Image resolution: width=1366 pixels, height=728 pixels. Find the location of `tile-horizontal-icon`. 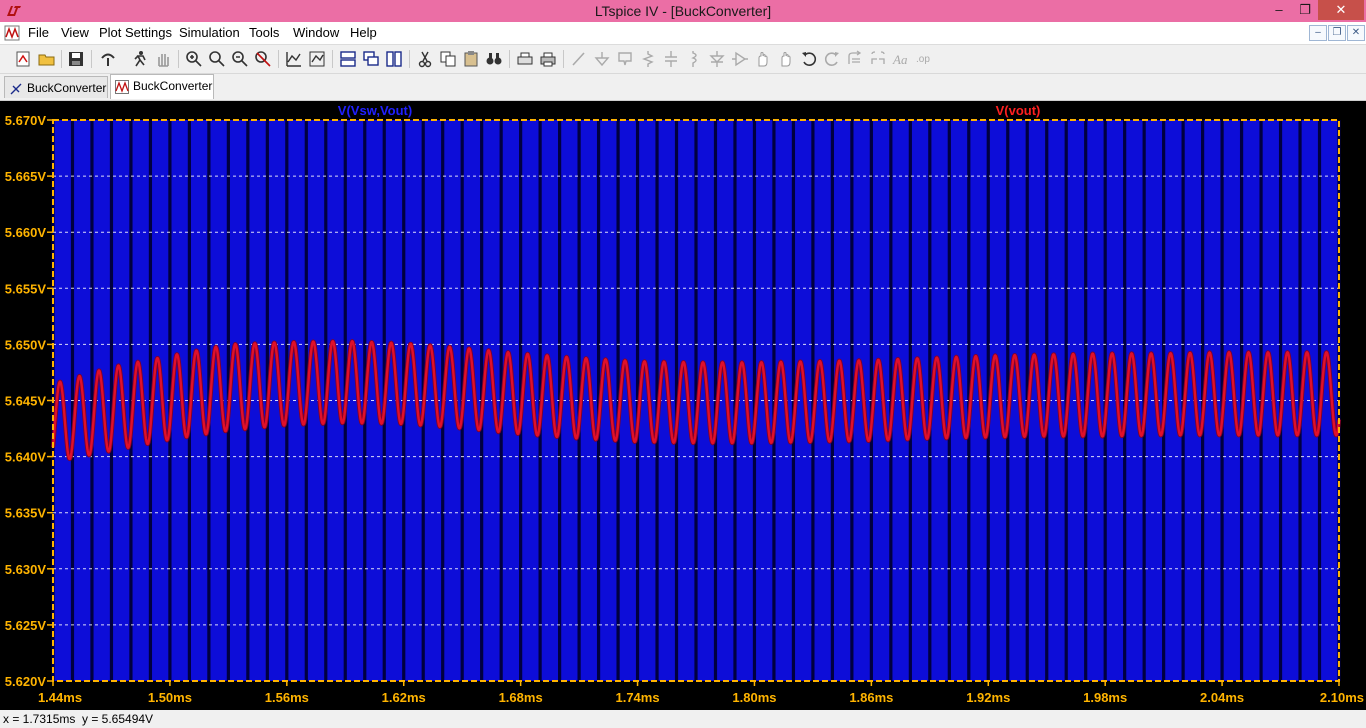

tile-horizontal-icon is located at coordinates (348, 59).